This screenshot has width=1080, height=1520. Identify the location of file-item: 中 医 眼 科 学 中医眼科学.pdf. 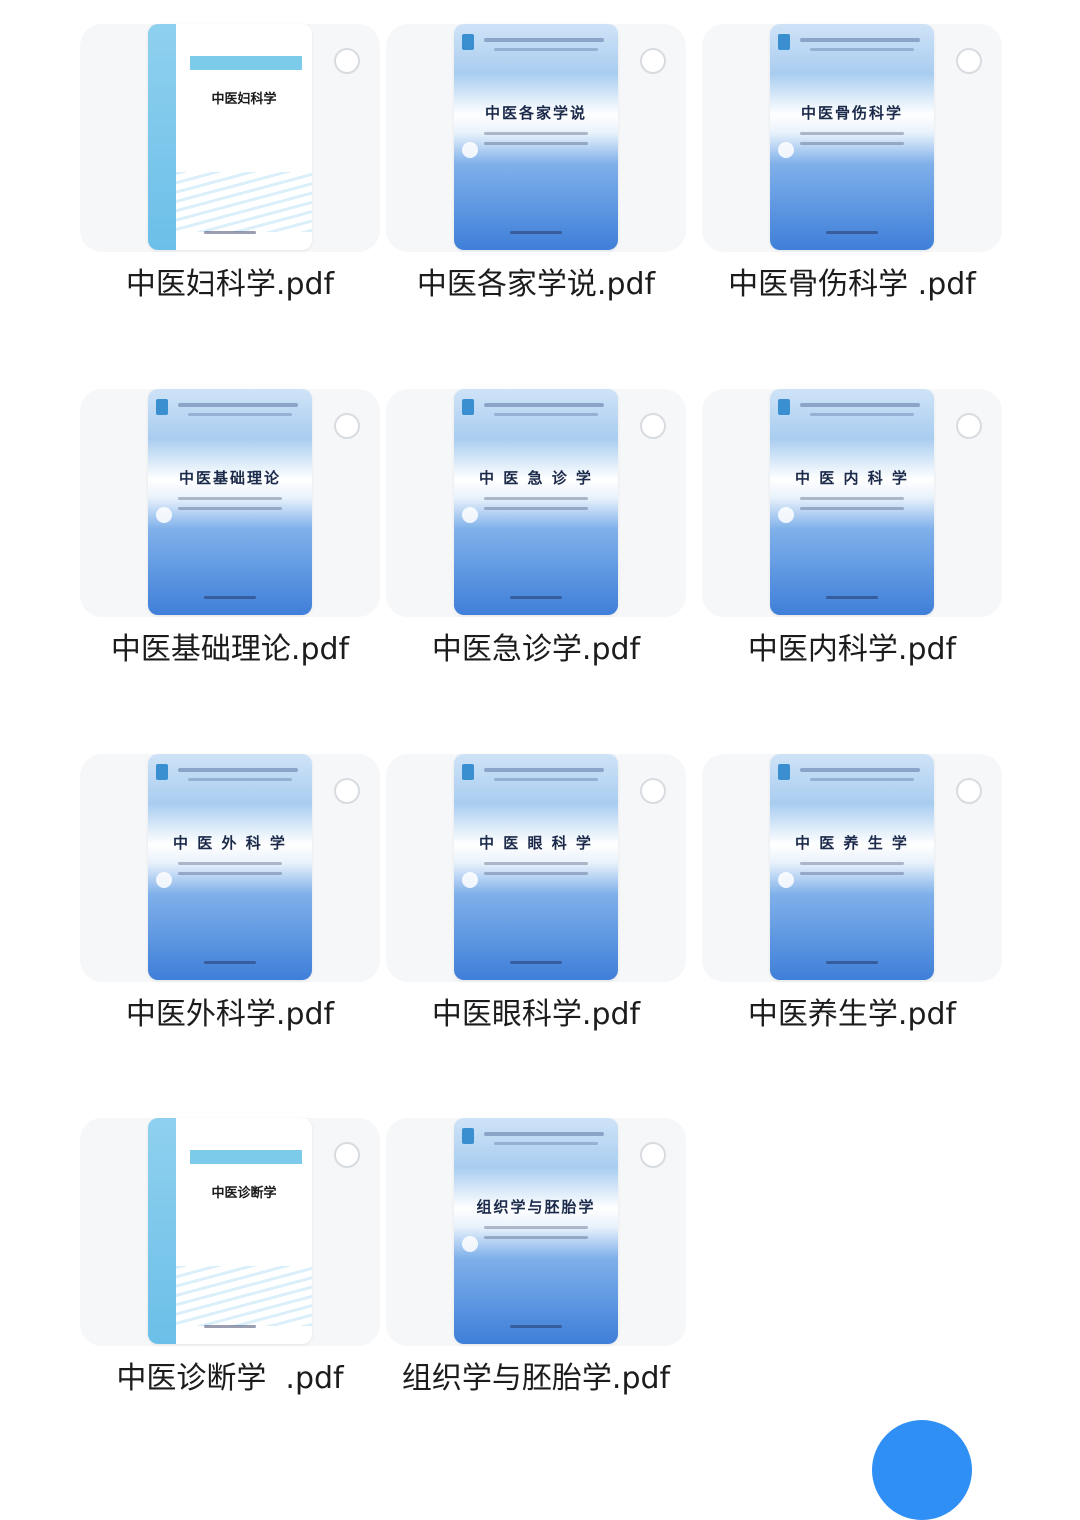
(536, 910).